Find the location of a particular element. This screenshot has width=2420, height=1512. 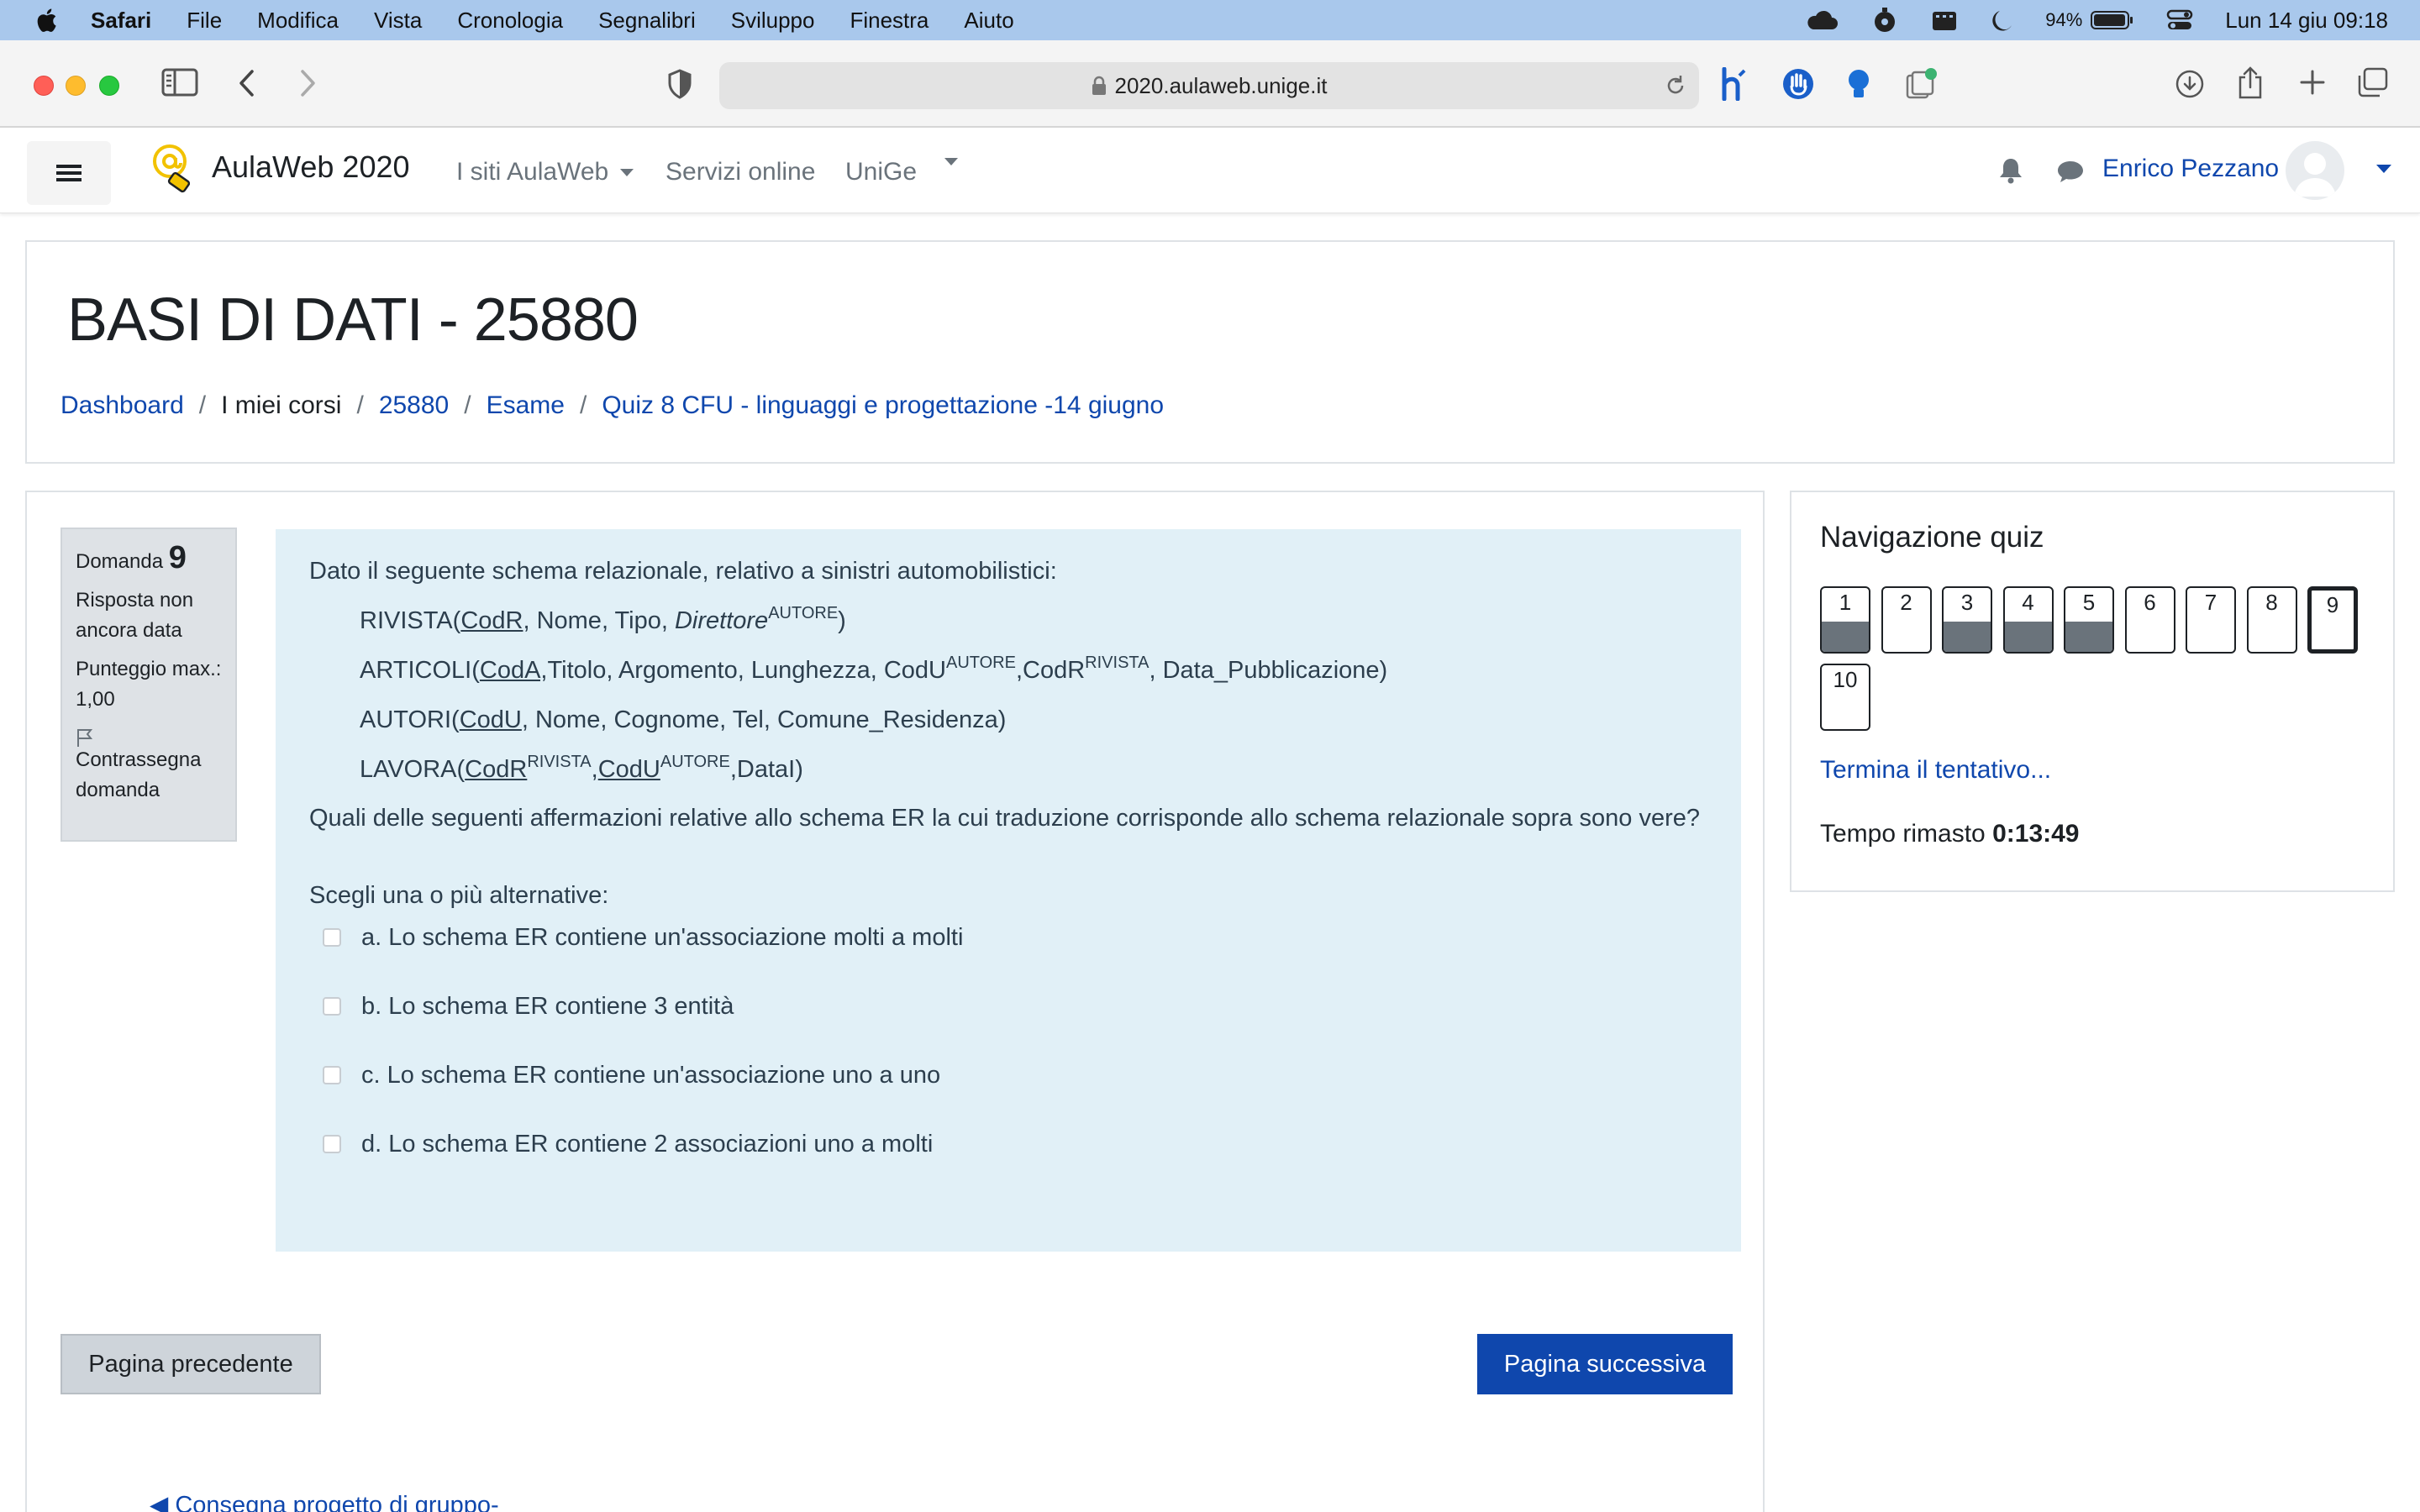

menu-cronologia: Cronologia is located at coordinates (510, 21).